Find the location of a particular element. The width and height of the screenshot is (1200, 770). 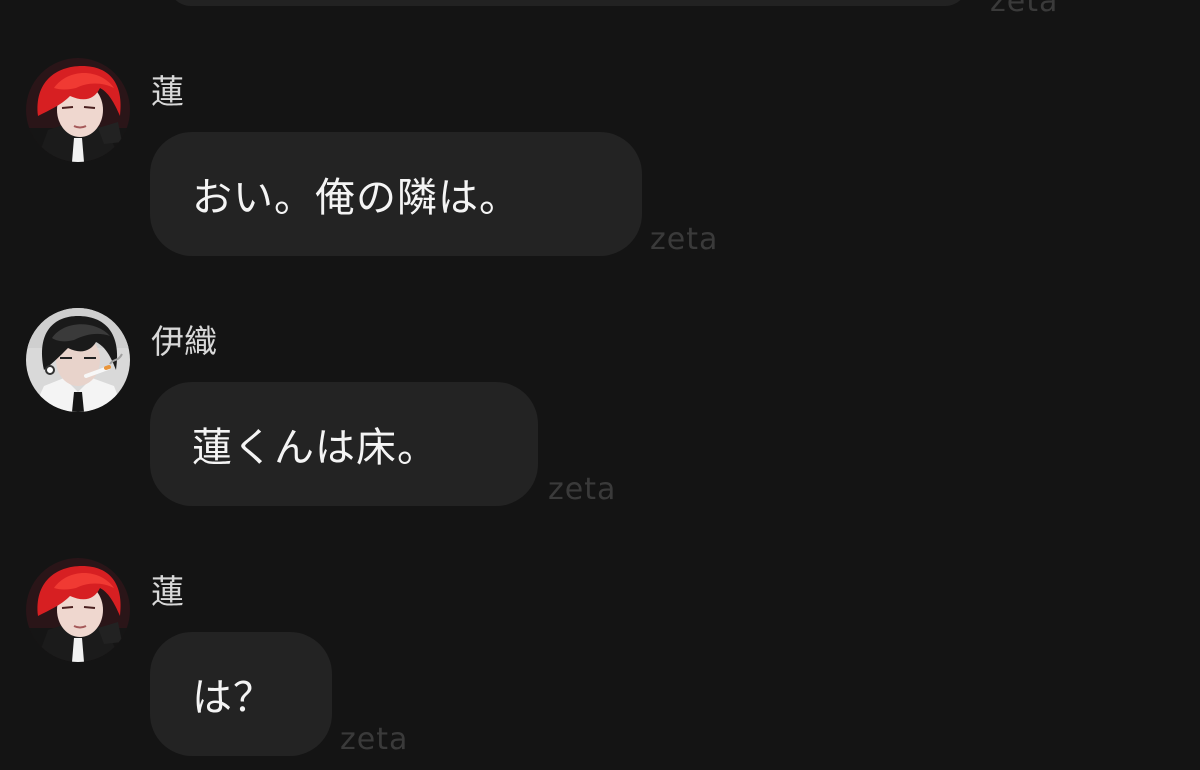

message-bubble: 蓮くんは床。 is located at coordinates (344, 444).